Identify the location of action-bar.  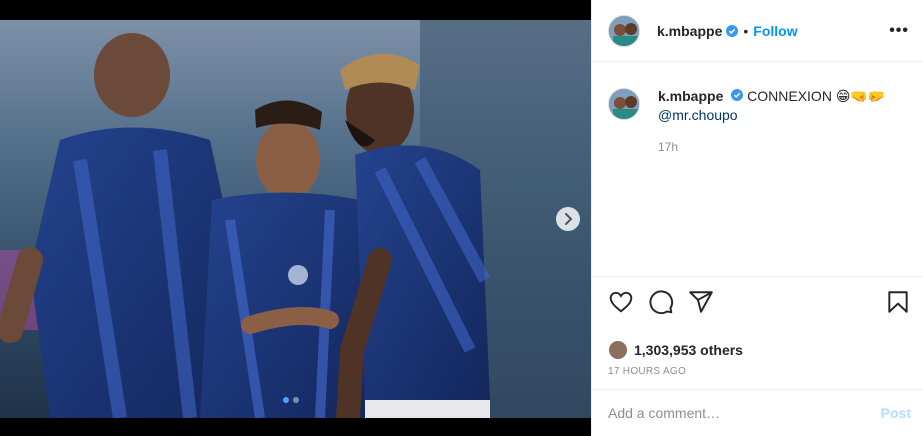
(757, 301).